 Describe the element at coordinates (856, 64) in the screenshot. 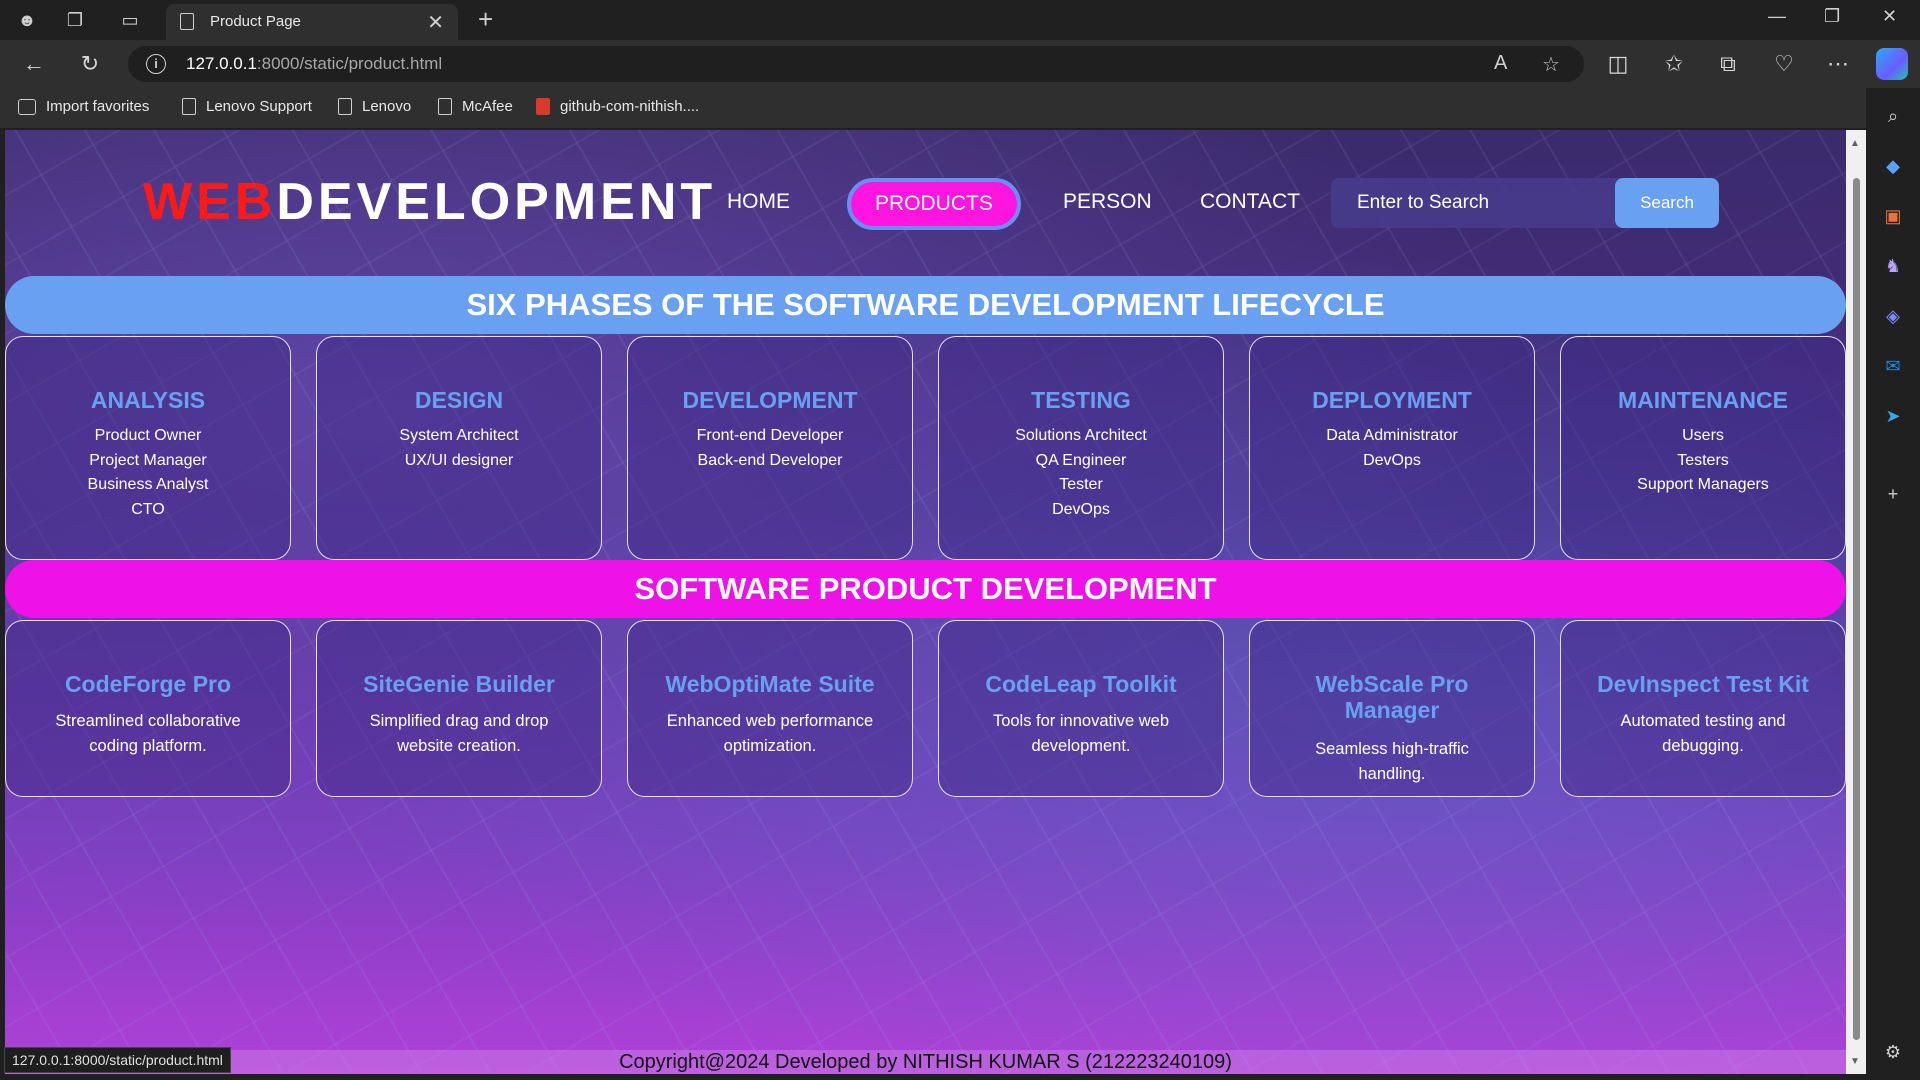

I see `address-bar: i 127.0.0.1:8000/static/product.html A ☆` at that location.